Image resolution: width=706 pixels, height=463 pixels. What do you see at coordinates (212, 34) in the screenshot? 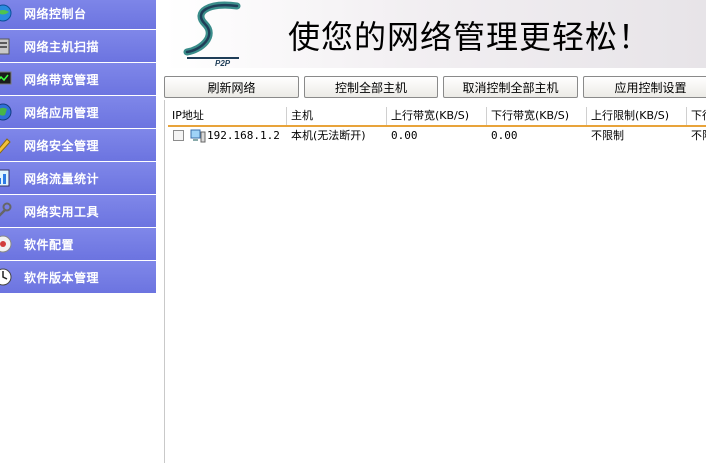
I see `p2p-logo: P2P` at bounding box center [212, 34].